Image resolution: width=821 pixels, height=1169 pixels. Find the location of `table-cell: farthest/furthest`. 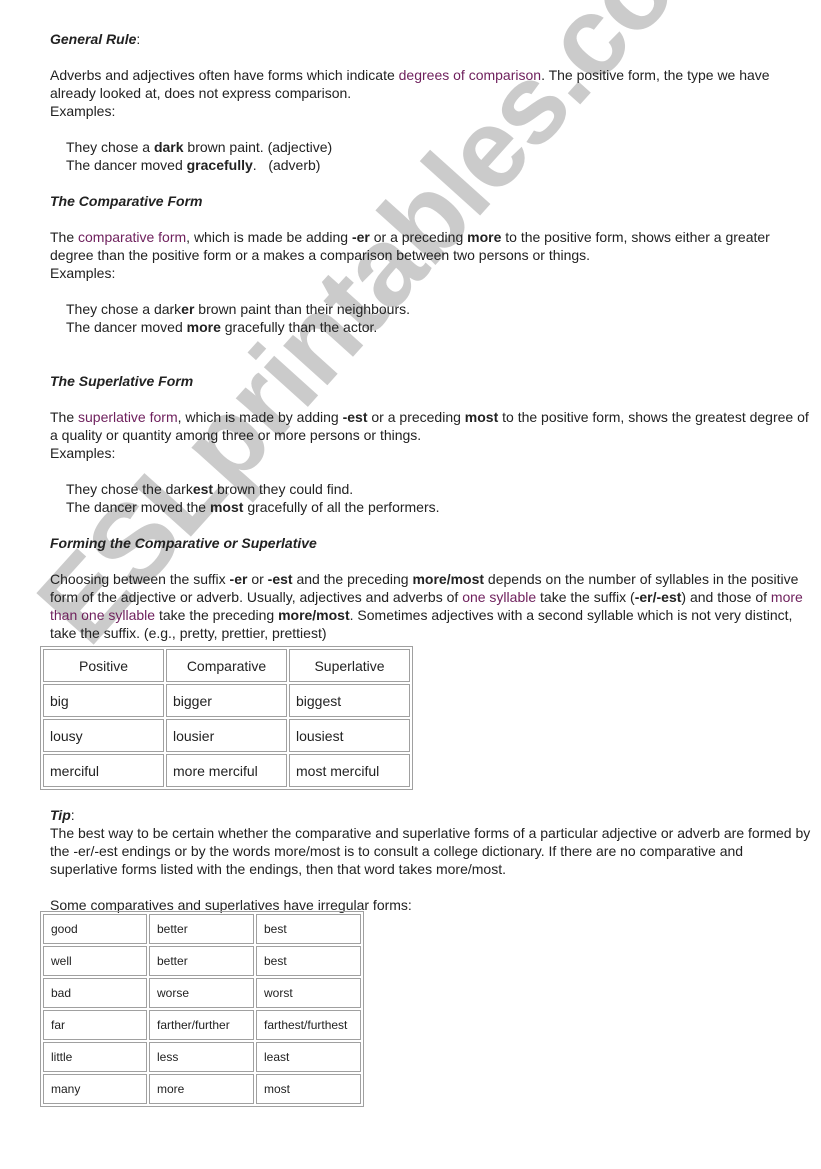

table-cell: farthest/furthest is located at coordinates (308, 1025).